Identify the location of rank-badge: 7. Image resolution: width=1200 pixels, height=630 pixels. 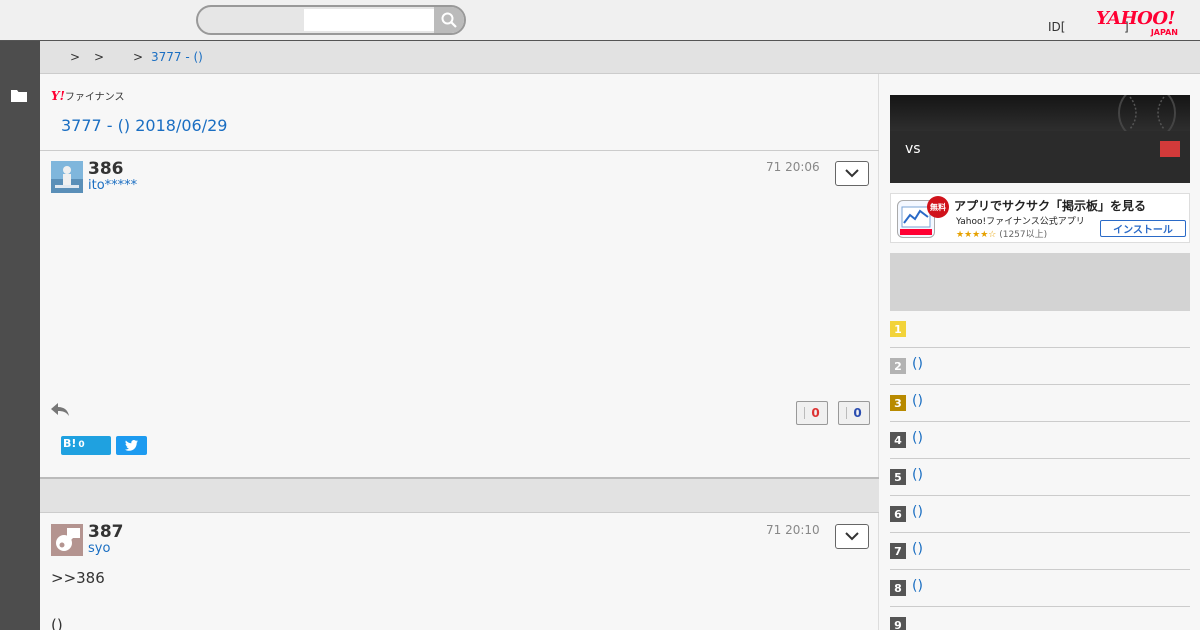
(898, 551).